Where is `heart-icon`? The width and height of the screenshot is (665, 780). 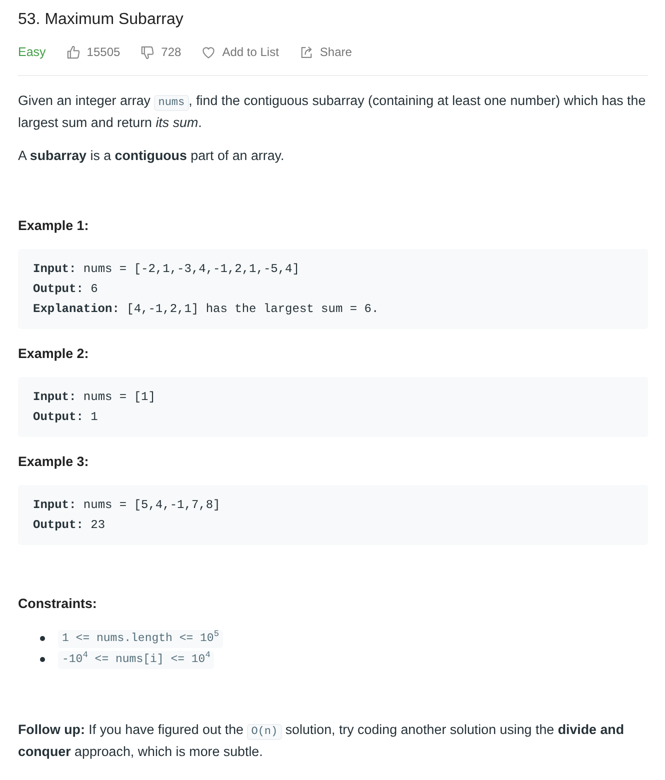
heart-icon is located at coordinates (209, 52).